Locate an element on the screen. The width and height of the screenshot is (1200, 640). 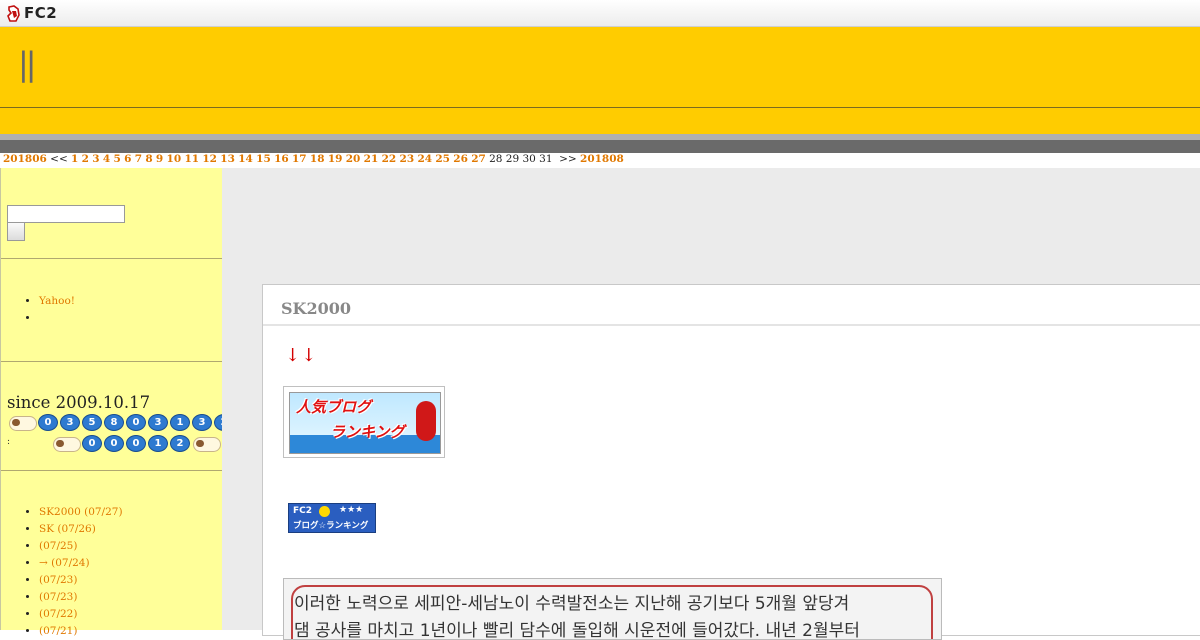
recent-entry-link: (07/25) is located at coordinates (58, 546).